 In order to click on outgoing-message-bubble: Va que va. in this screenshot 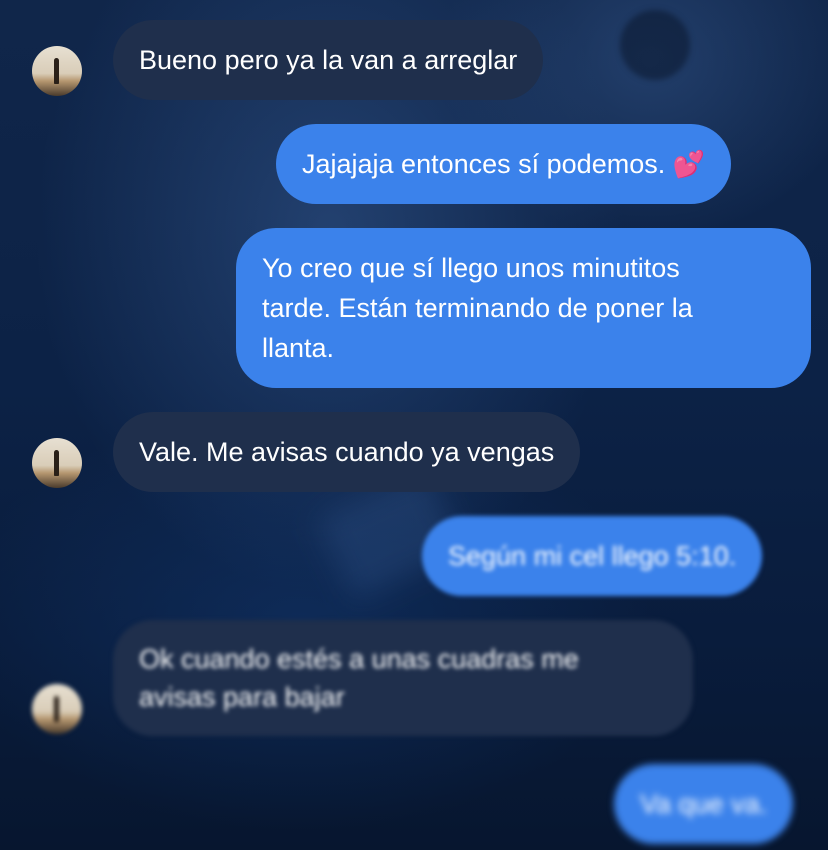, I will do `click(704, 804)`.